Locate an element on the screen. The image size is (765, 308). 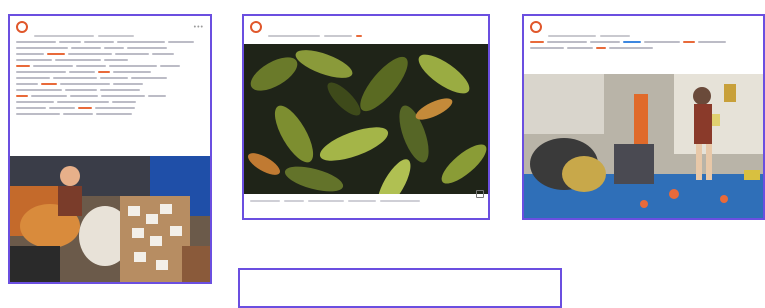
post-header: ••• is located at coordinates (110, 25).